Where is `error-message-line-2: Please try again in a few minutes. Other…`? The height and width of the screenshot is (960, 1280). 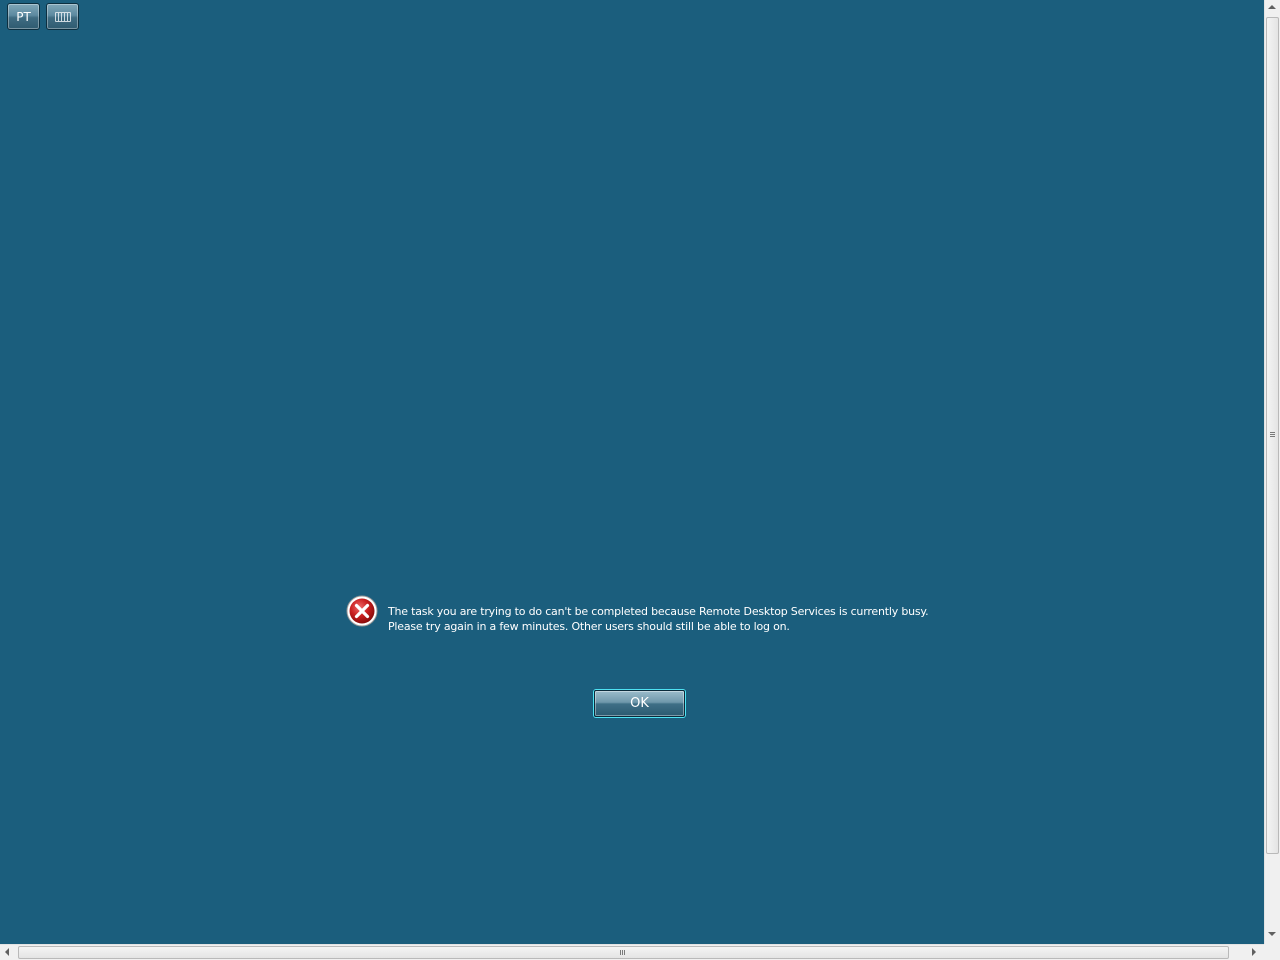 error-message-line-2: Please try again in a few minutes. Other… is located at coordinates (589, 626).